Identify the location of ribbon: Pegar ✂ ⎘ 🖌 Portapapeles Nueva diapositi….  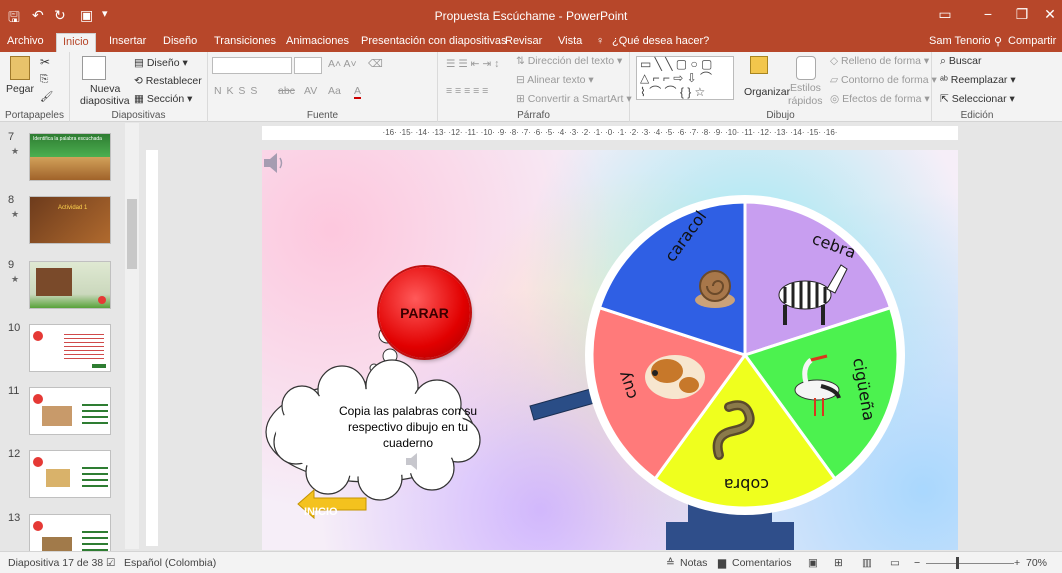
(531, 87).